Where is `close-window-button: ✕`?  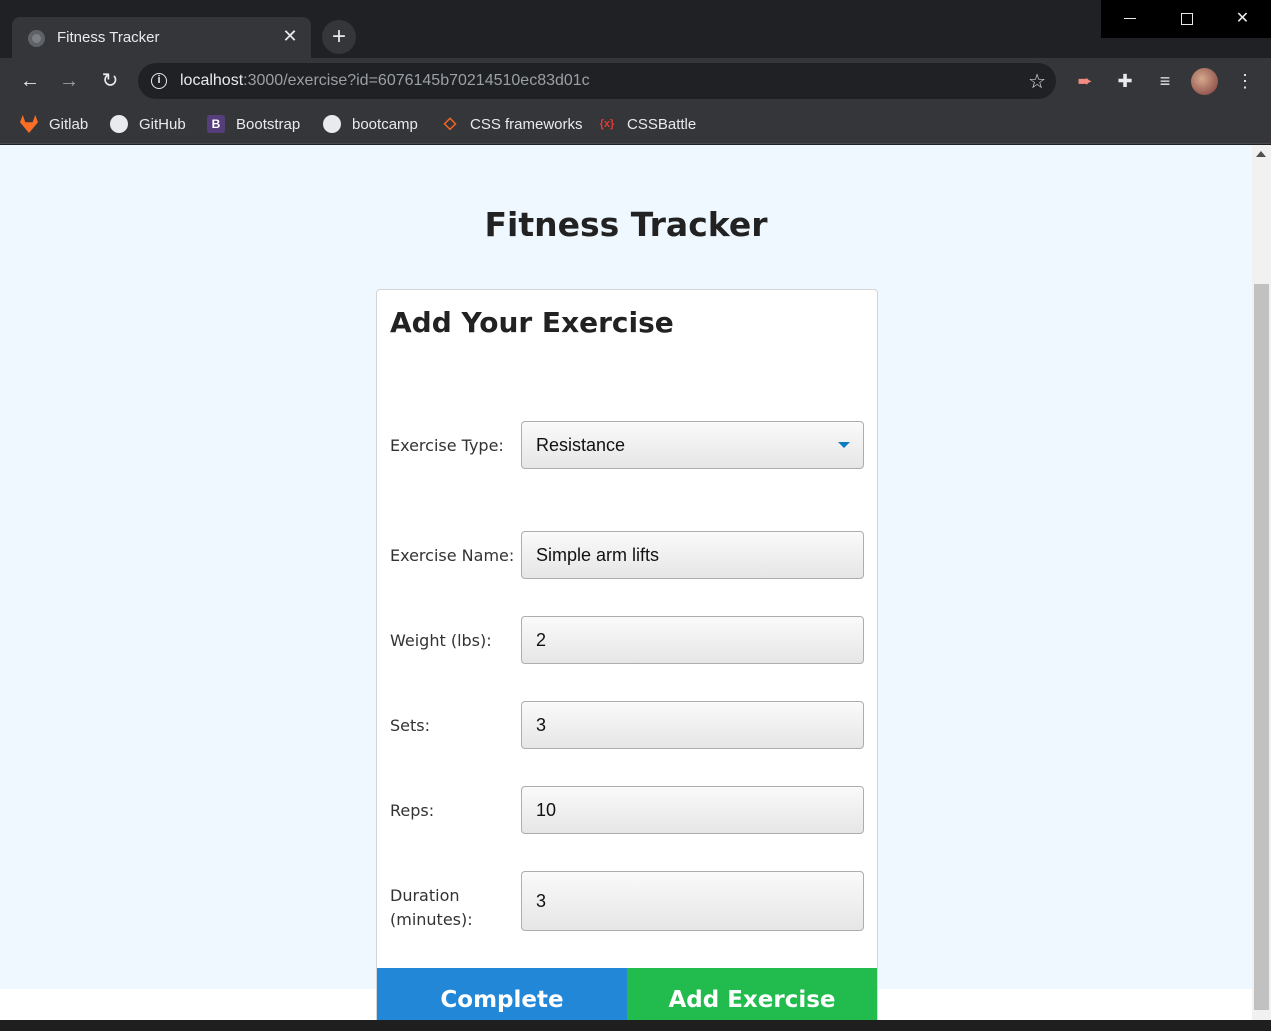 close-window-button: ✕ is located at coordinates (1242, 19).